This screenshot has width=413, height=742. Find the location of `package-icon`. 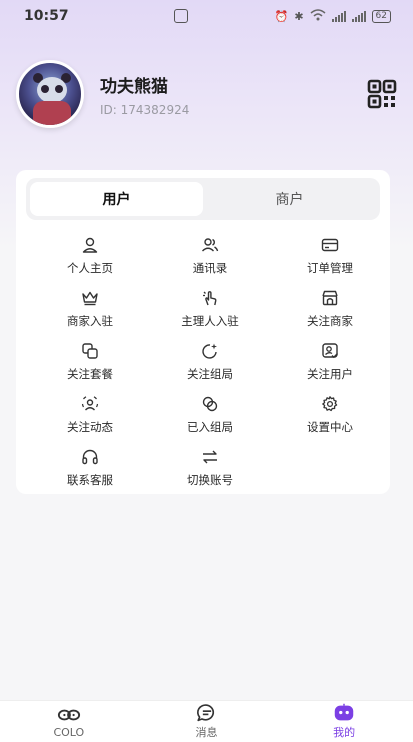

package-icon is located at coordinates (90, 351).